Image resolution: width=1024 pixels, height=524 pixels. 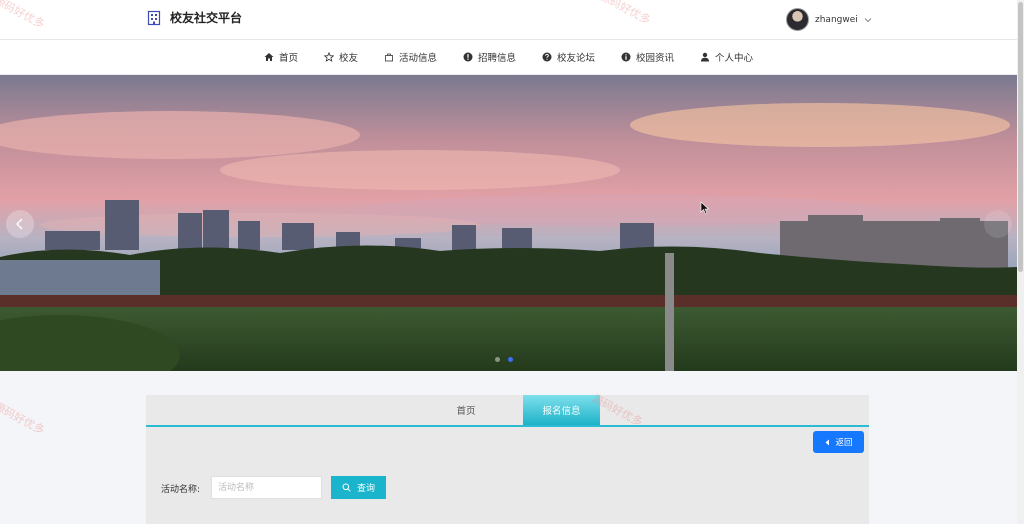 I want to click on carousel-dot, so click(x=497, y=359).